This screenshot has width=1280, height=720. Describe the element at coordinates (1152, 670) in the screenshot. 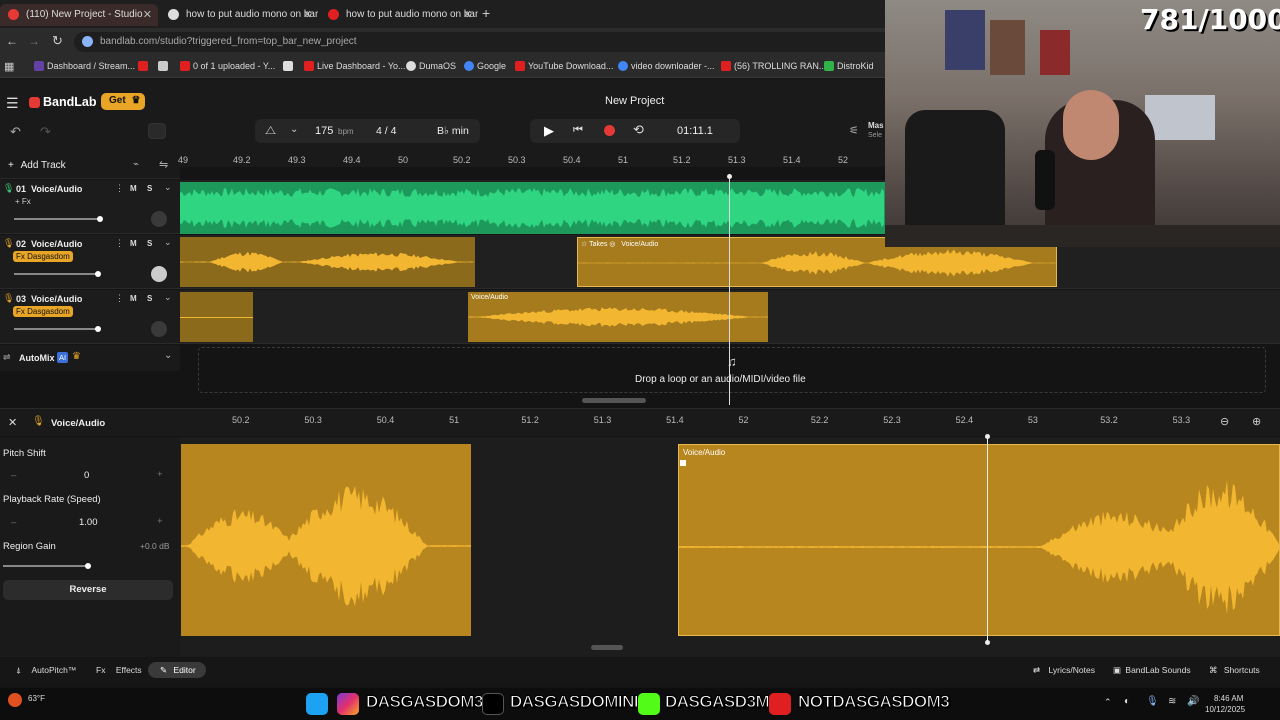

I see `bandlab-sounds-button: ▣ BandLab Sounds` at that location.